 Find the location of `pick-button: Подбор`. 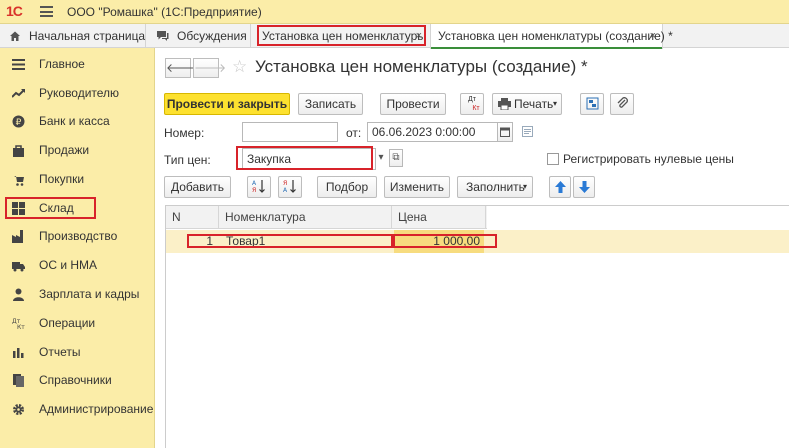

pick-button: Подбор is located at coordinates (347, 187).